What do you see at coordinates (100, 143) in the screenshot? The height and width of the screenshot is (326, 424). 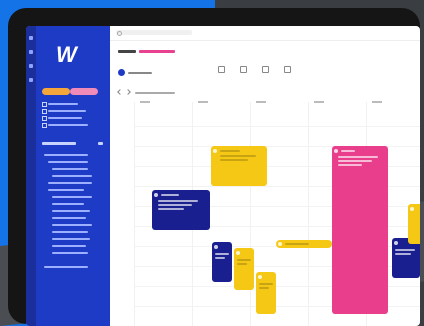 I see `sidebar-section-toggle` at bounding box center [100, 143].